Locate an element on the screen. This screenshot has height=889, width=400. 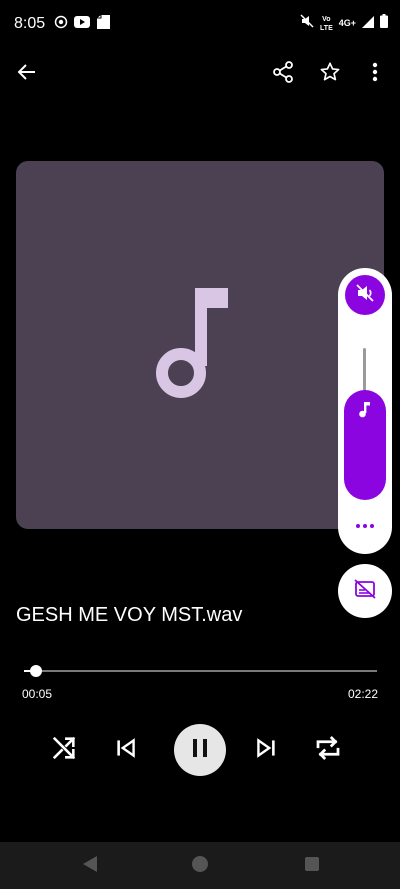
live-caption-button is located at coordinates (365, 591).